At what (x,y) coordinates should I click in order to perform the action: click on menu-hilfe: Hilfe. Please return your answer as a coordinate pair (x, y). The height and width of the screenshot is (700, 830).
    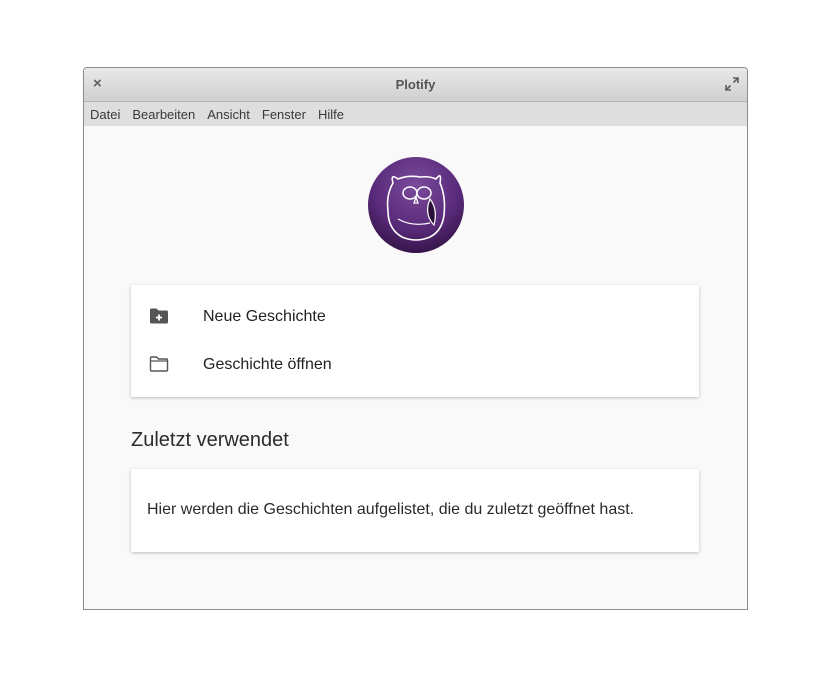
    Looking at the image, I should click on (331, 114).